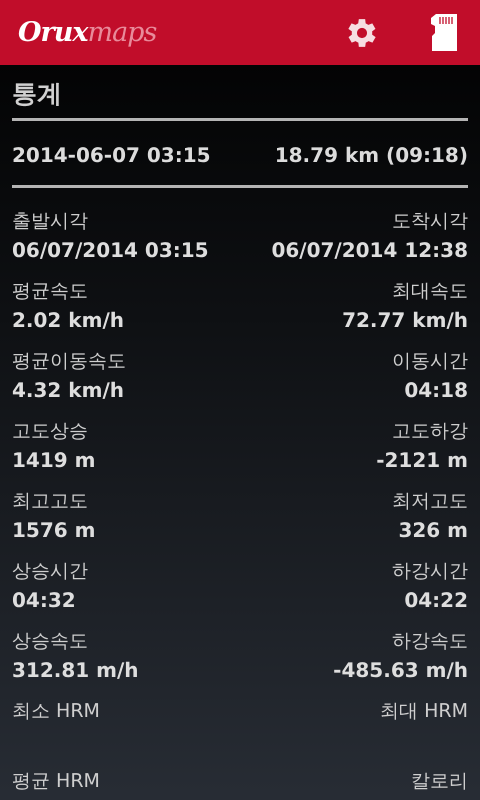 This screenshot has height=800, width=480. Describe the element at coordinates (430, 501) in the screenshot. I see `stat-label: 최저고도` at that location.